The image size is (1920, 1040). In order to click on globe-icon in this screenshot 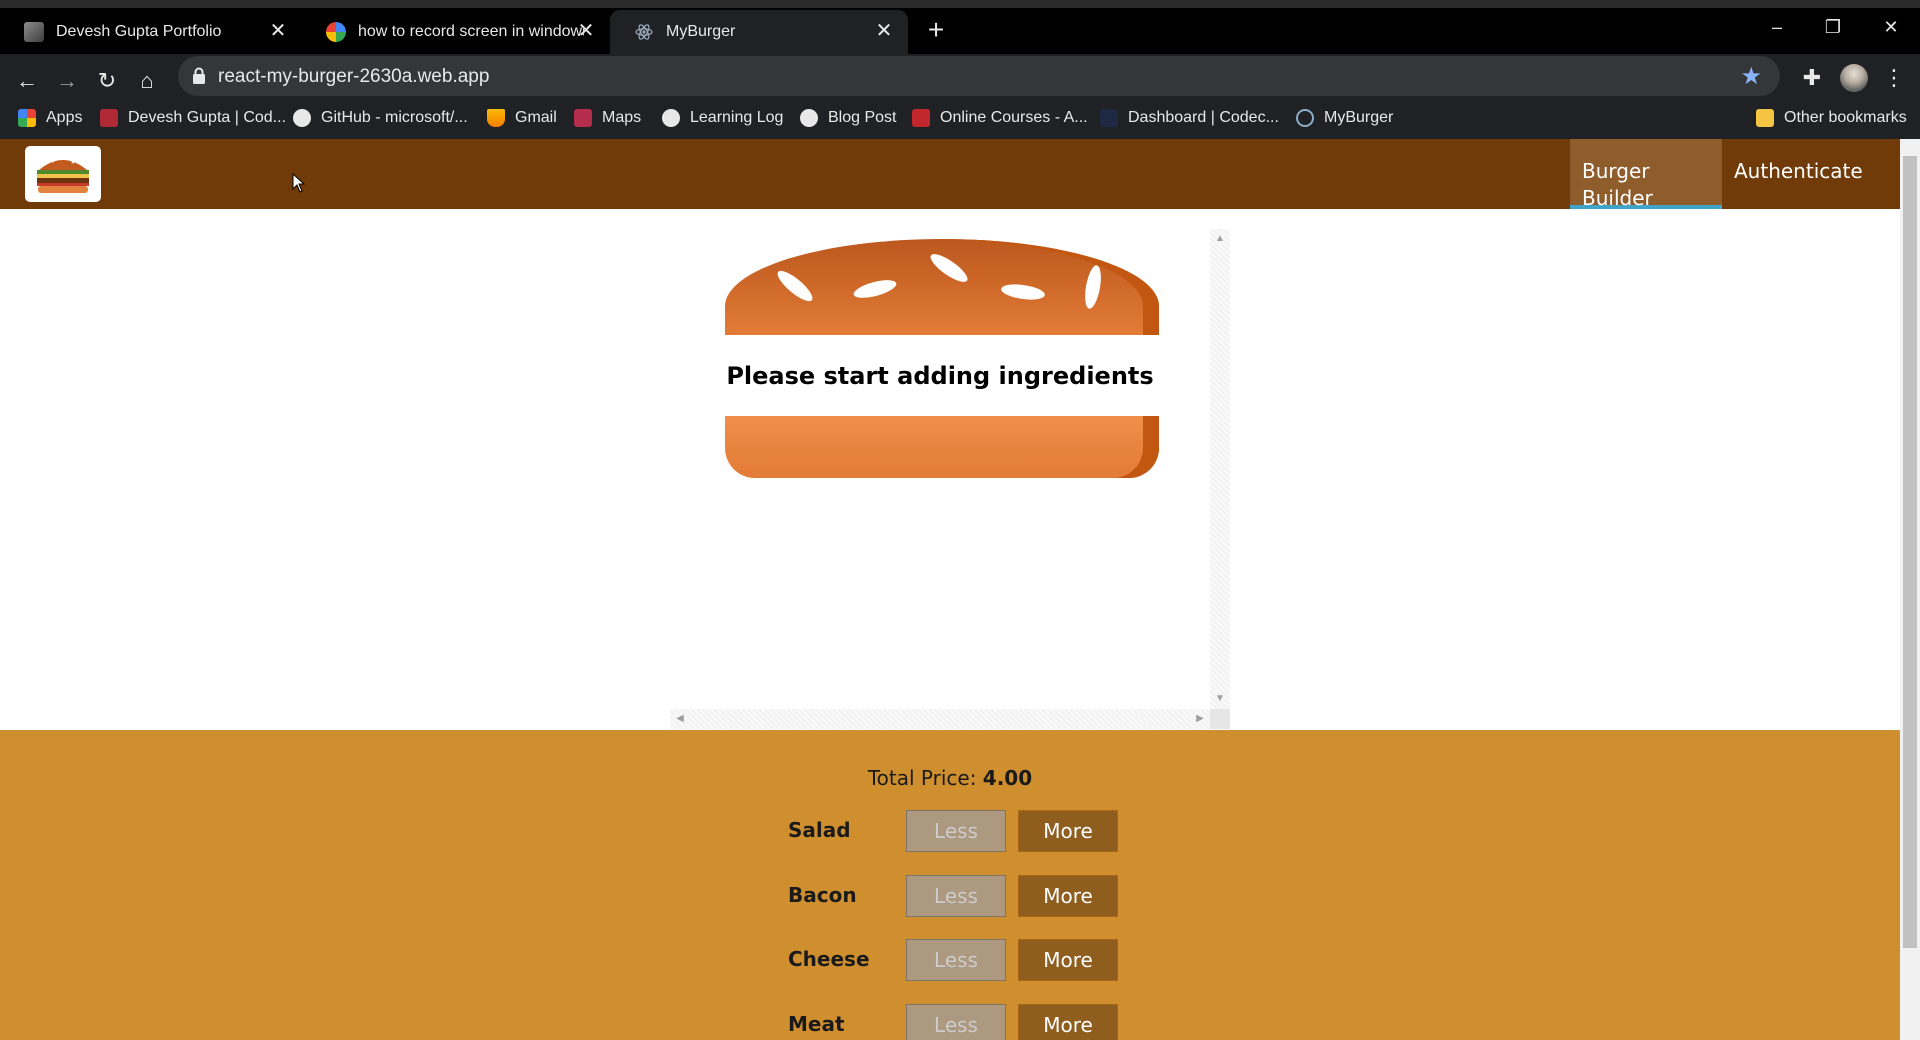, I will do `click(809, 118)`.